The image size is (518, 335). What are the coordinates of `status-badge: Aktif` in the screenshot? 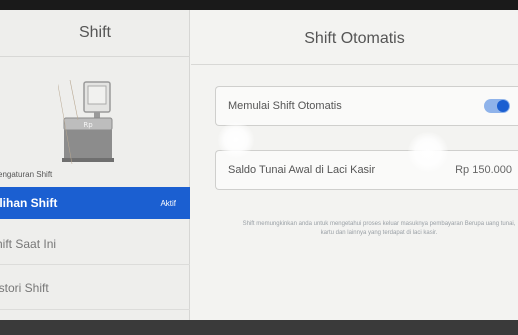 It's located at (168, 203).